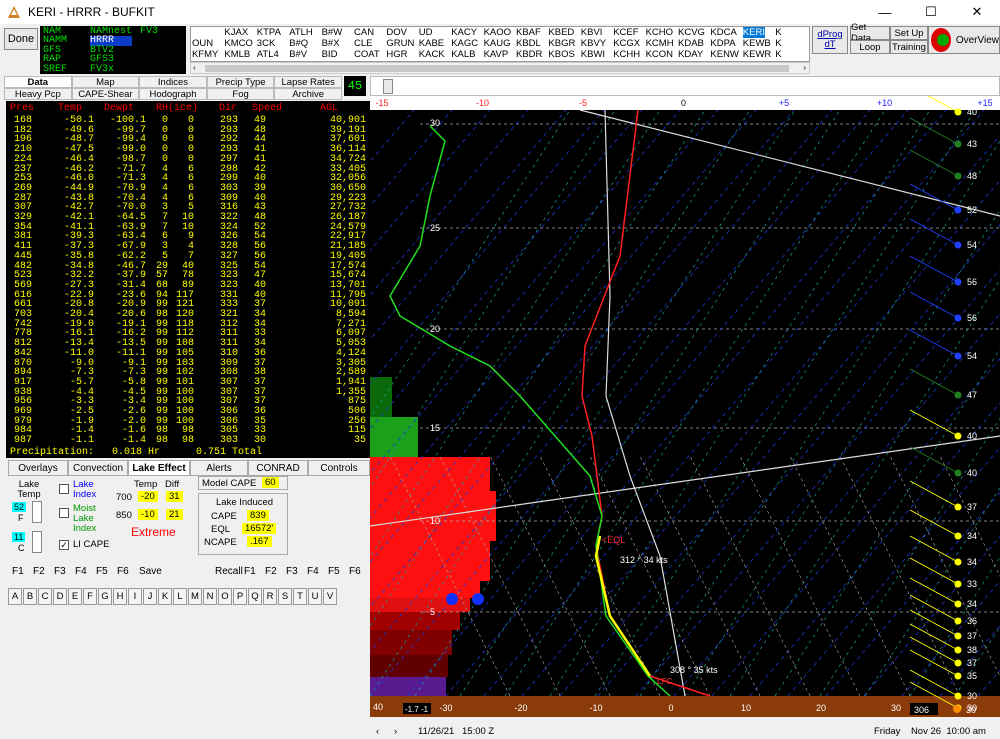 This screenshot has width=1000, height=739. What do you see at coordinates (685, 86) in the screenshot?
I see `time-slider` at bounding box center [685, 86].